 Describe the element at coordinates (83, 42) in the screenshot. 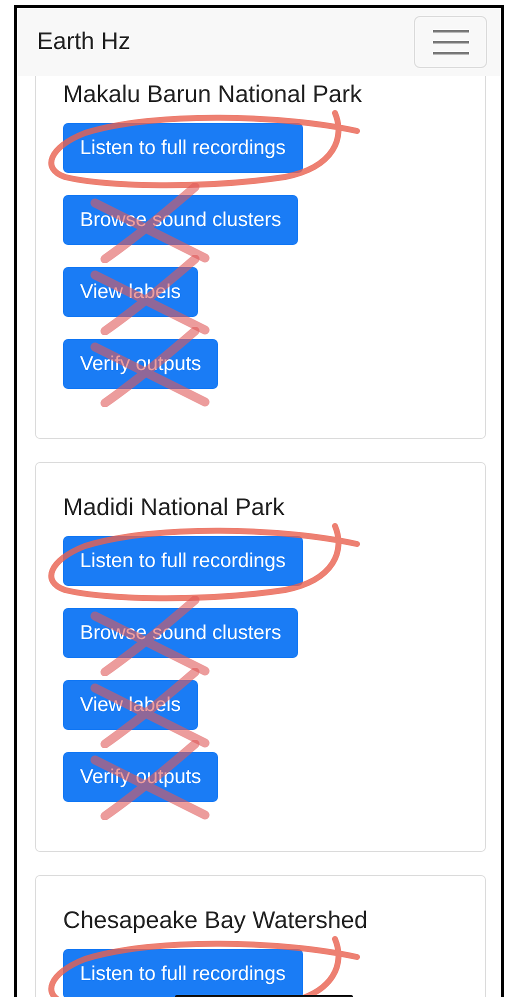

I see `brand-title: Earth Hz` at that location.